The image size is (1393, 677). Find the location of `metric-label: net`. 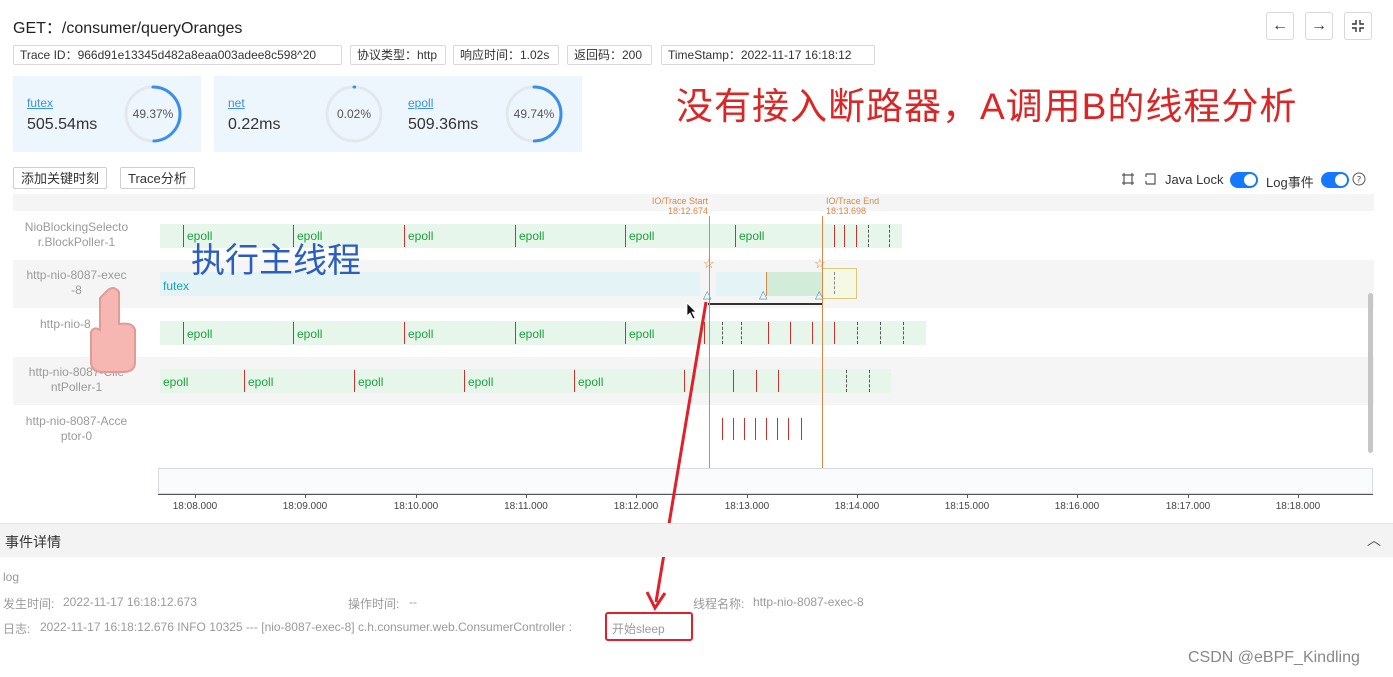

metric-label: net is located at coordinates (236, 103).